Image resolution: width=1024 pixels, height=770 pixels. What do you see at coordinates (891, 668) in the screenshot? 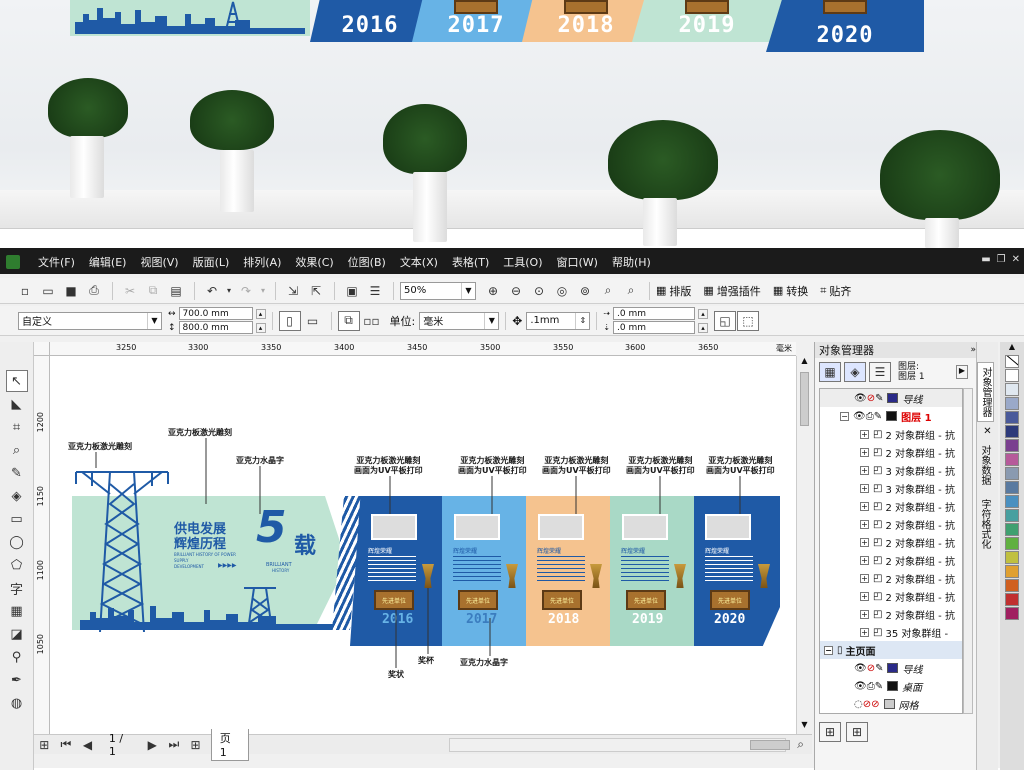
I see `master-guides-row: 👁 ⊘ ✎ 导线` at bounding box center [891, 668].